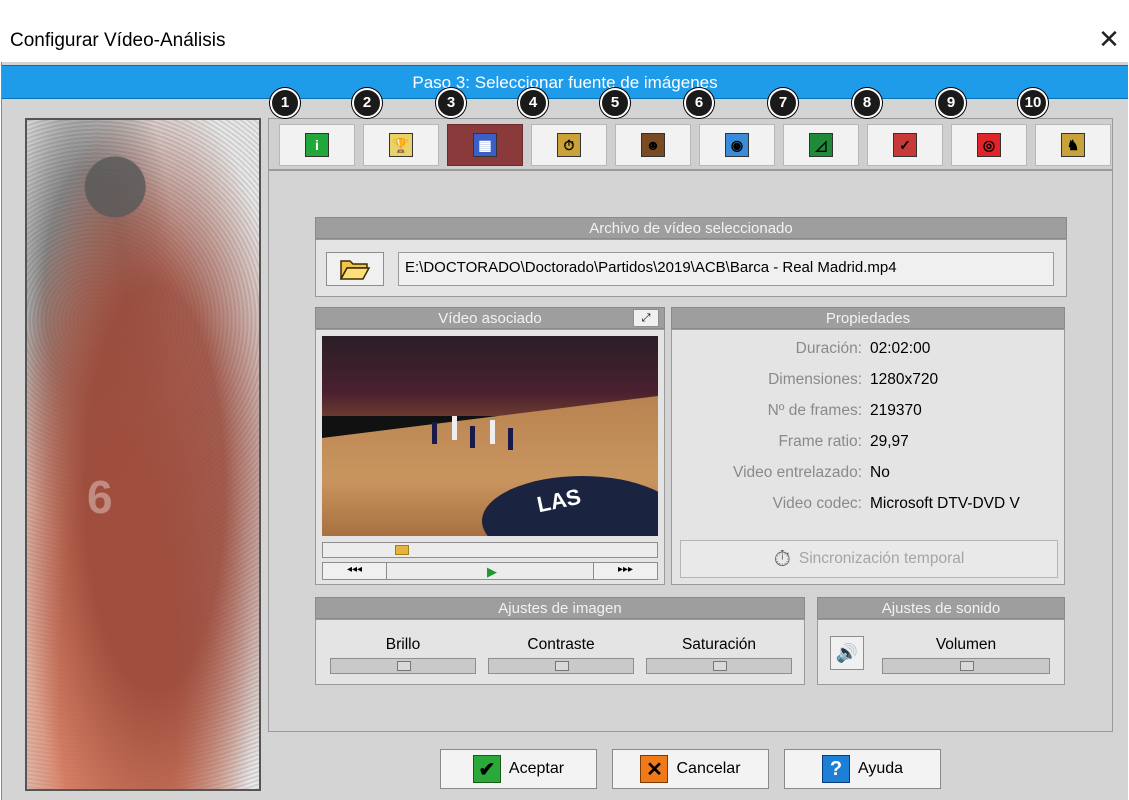  I want to click on line-chart-icon: ✓, so click(905, 145).